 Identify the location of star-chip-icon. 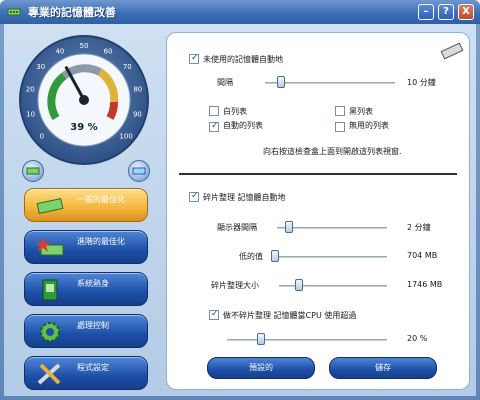
(49, 246).